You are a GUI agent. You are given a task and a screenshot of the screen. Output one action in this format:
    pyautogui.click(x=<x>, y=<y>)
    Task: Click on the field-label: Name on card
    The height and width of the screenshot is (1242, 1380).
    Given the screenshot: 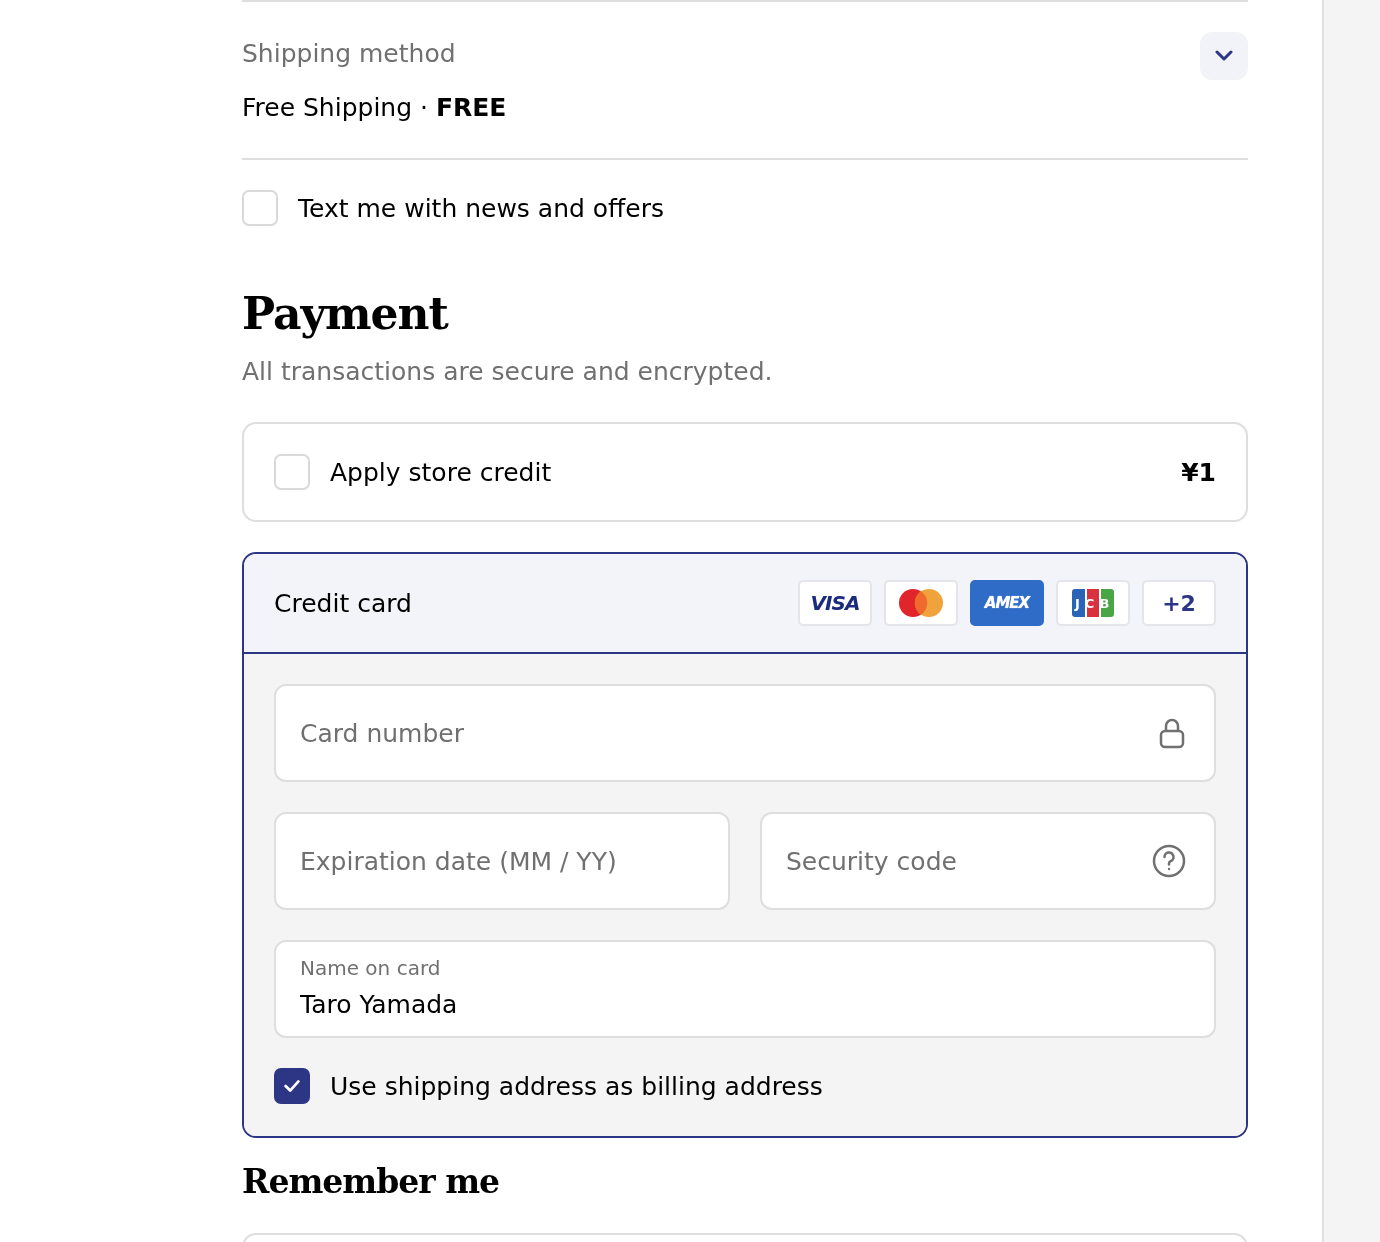 What is the action you would take?
    pyautogui.click(x=370, y=968)
    